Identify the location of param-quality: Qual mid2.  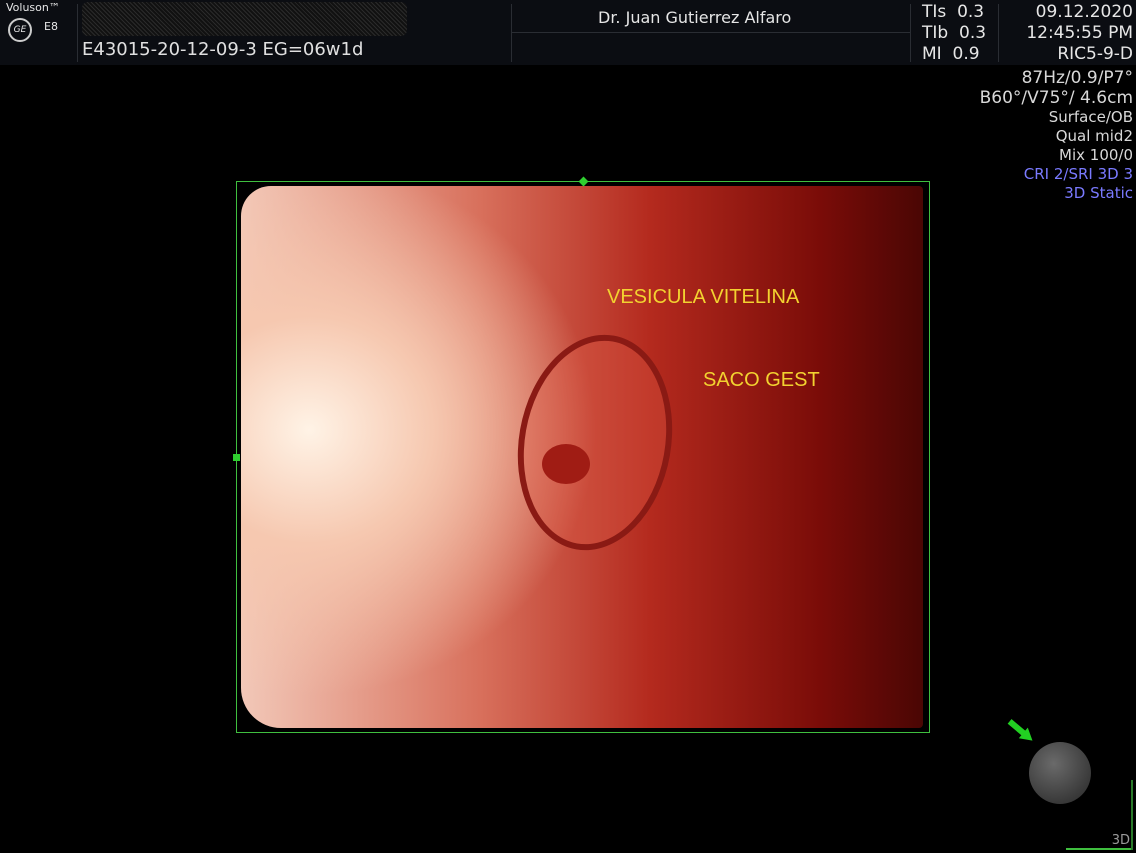
(1094, 136).